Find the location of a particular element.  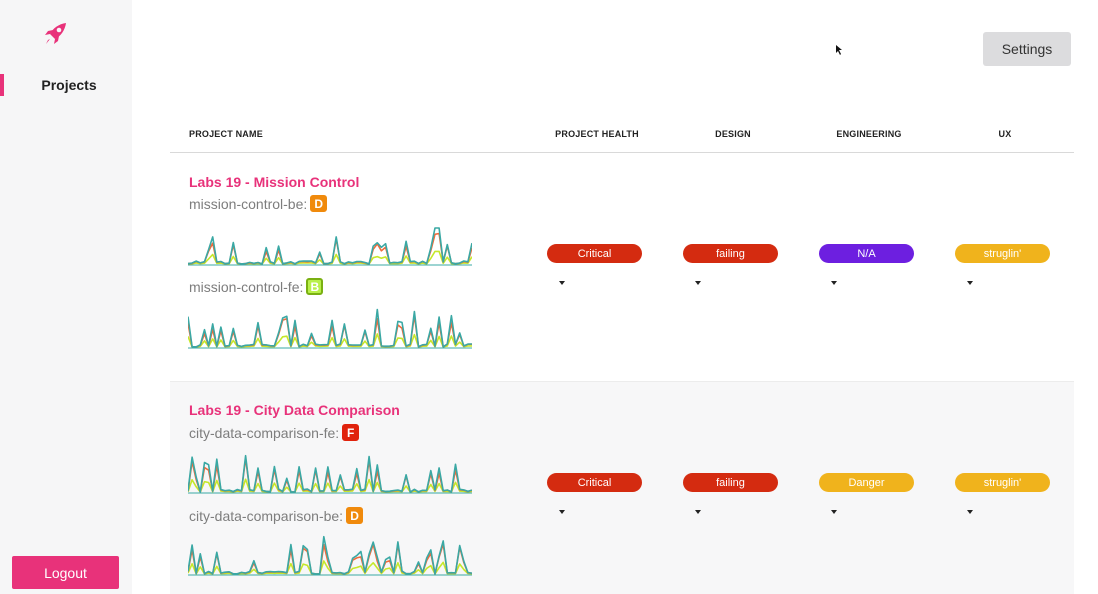

nav-item-projects: Projects is located at coordinates (66, 85).